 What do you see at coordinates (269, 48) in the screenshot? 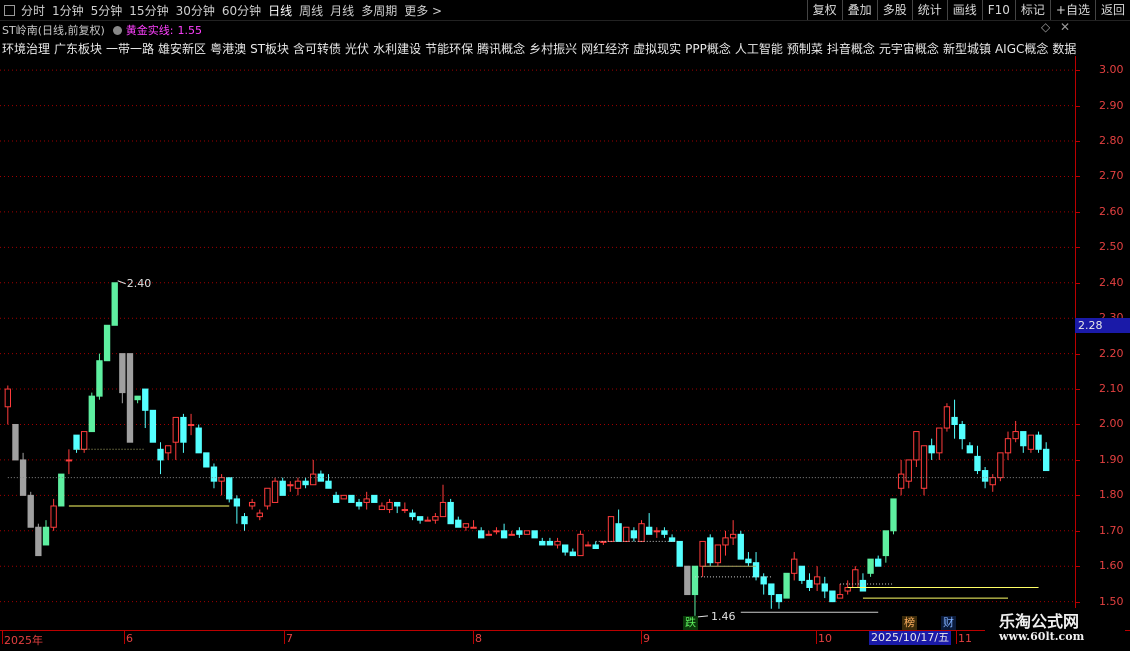
I see `concept-tag-5: ST板块` at bounding box center [269, 48].